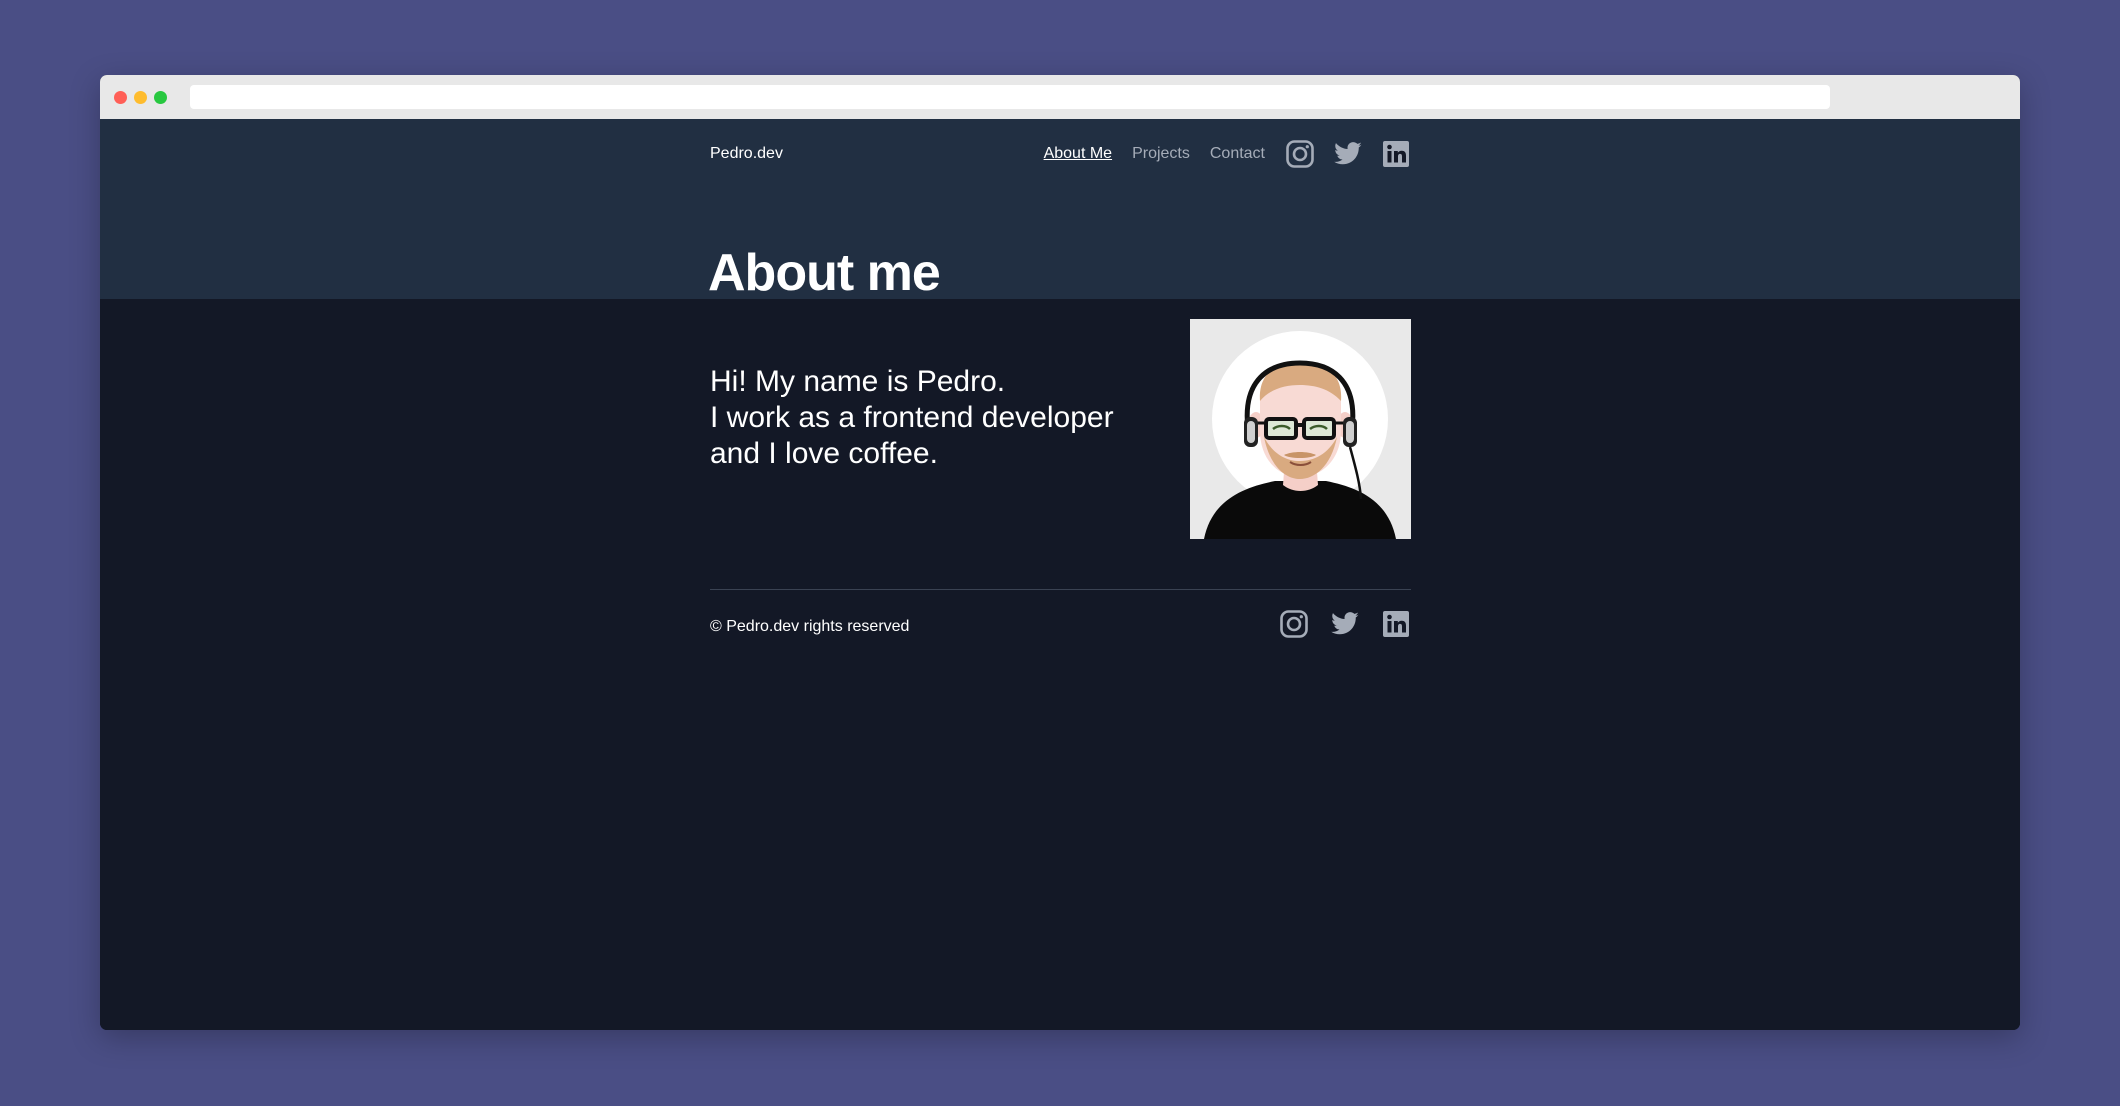 The width and height of the screenshot is (2120, 1106). What do you see at coordinates (1060, 626) in the screenshot?
I see `footer: © Pedro.dev rights reserved` at bounding box center [1060, 626].